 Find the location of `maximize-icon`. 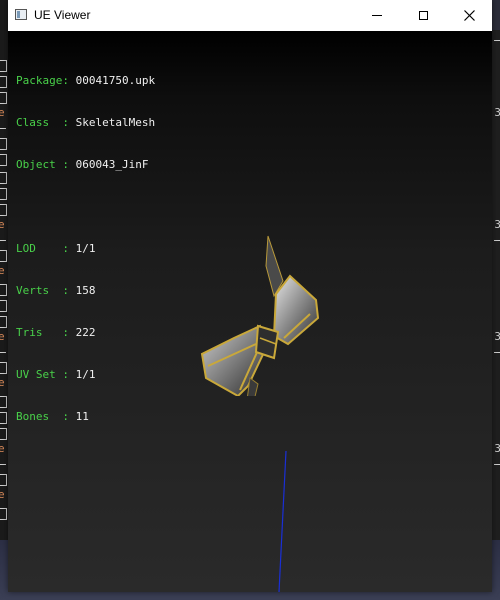

maximize-icon is located at coordinates (423, 15).